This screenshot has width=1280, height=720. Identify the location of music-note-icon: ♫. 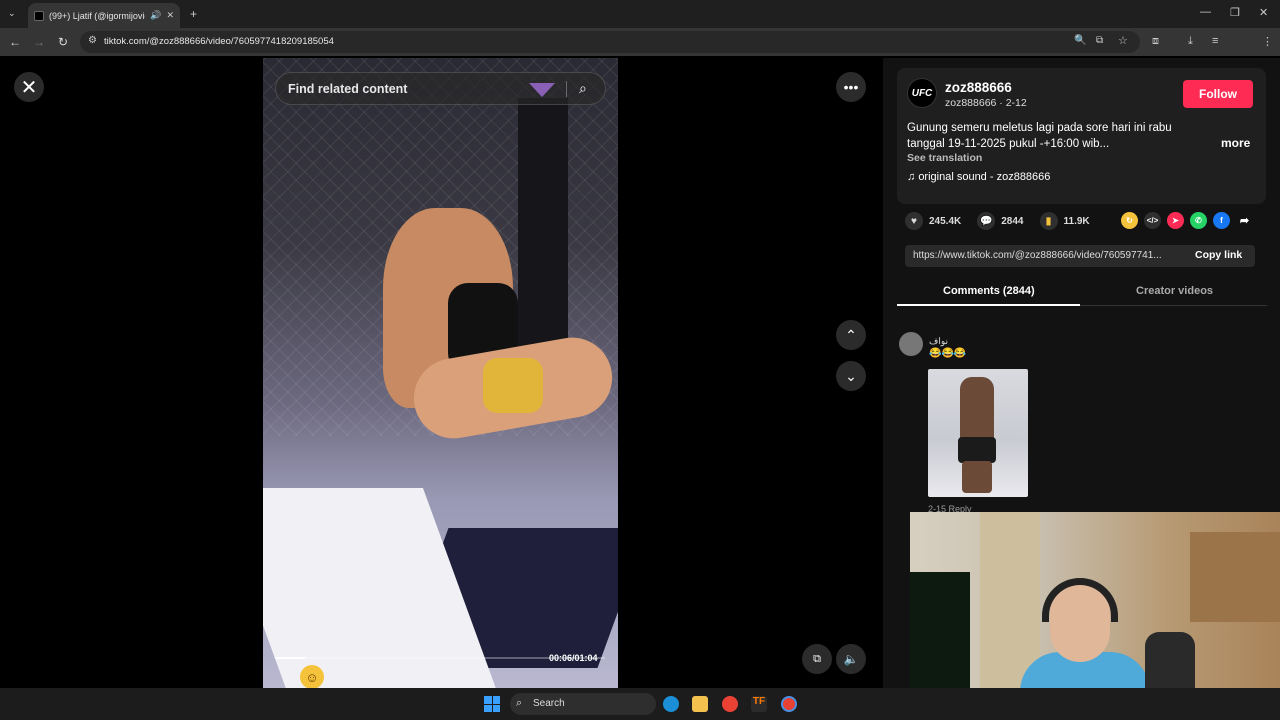
(911, 177).